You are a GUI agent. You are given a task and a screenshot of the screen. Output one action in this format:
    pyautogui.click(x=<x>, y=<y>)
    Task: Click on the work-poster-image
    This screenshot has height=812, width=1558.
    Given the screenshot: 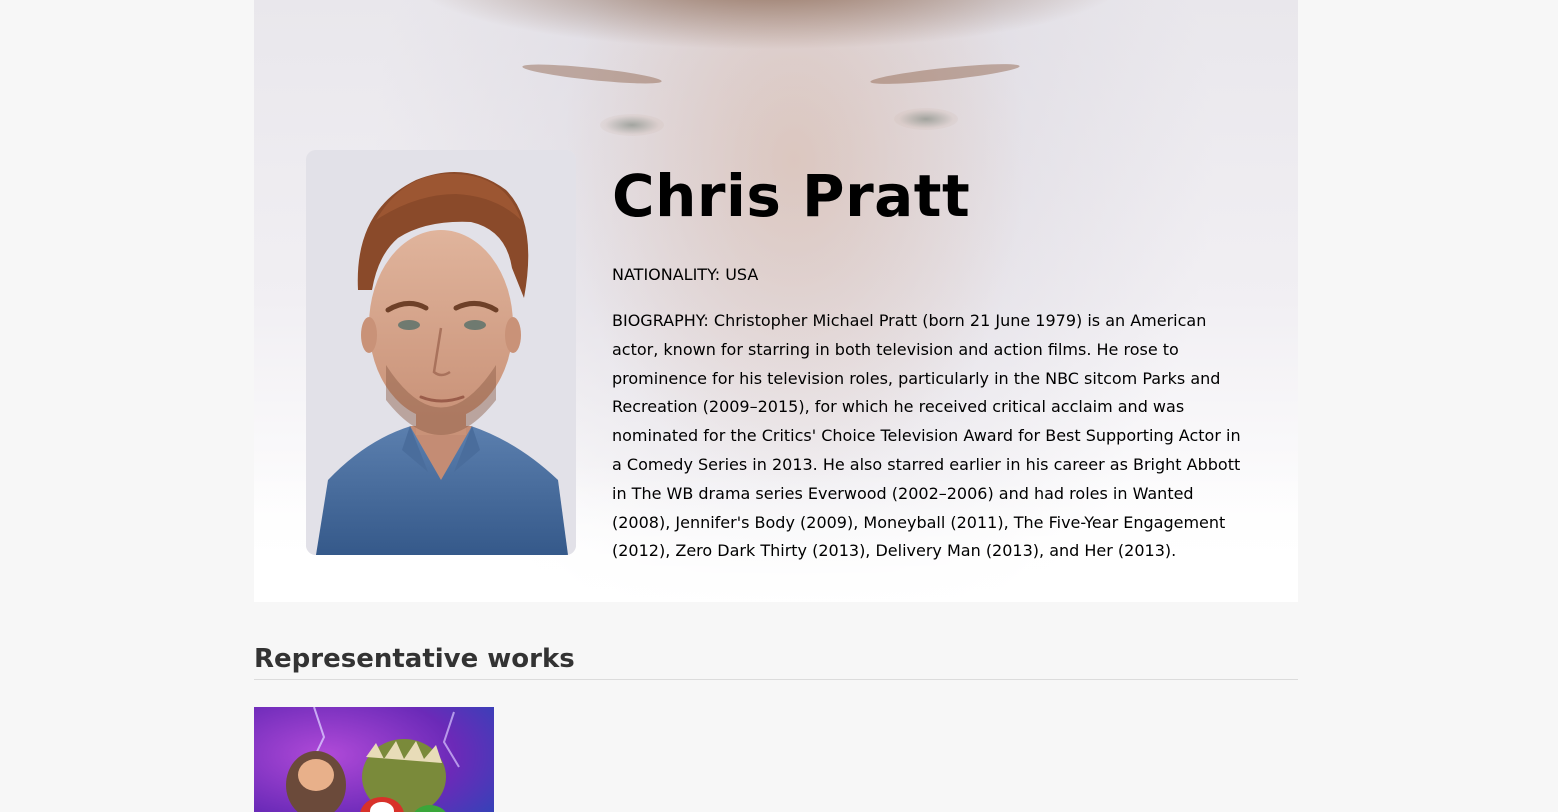 What is the action you would take?
    pyautogui.click(x=374, y=759)
    